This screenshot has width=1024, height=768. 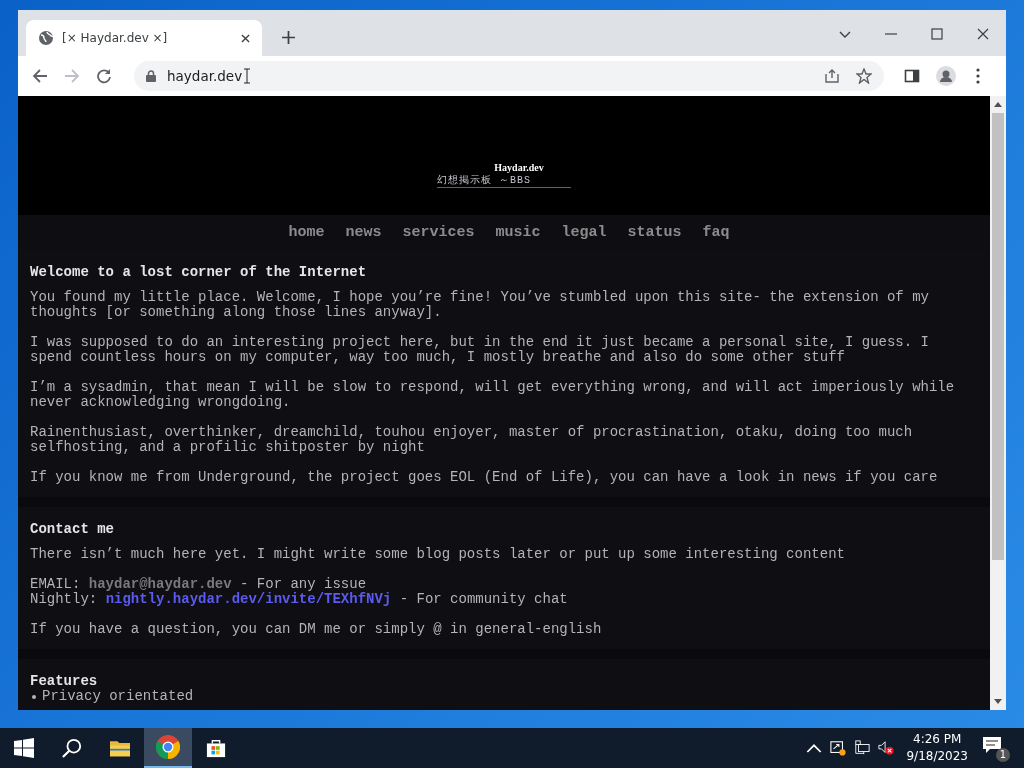 What do you see at coordinates (480, 305) in the screenshot?
I see `paragraph: You found my little place. Welcome, I hope you’re fine! You’ve stumbled upon this site- the extension of my thoughts [or something along those lines anyway].` at bounding box center [480, 305].